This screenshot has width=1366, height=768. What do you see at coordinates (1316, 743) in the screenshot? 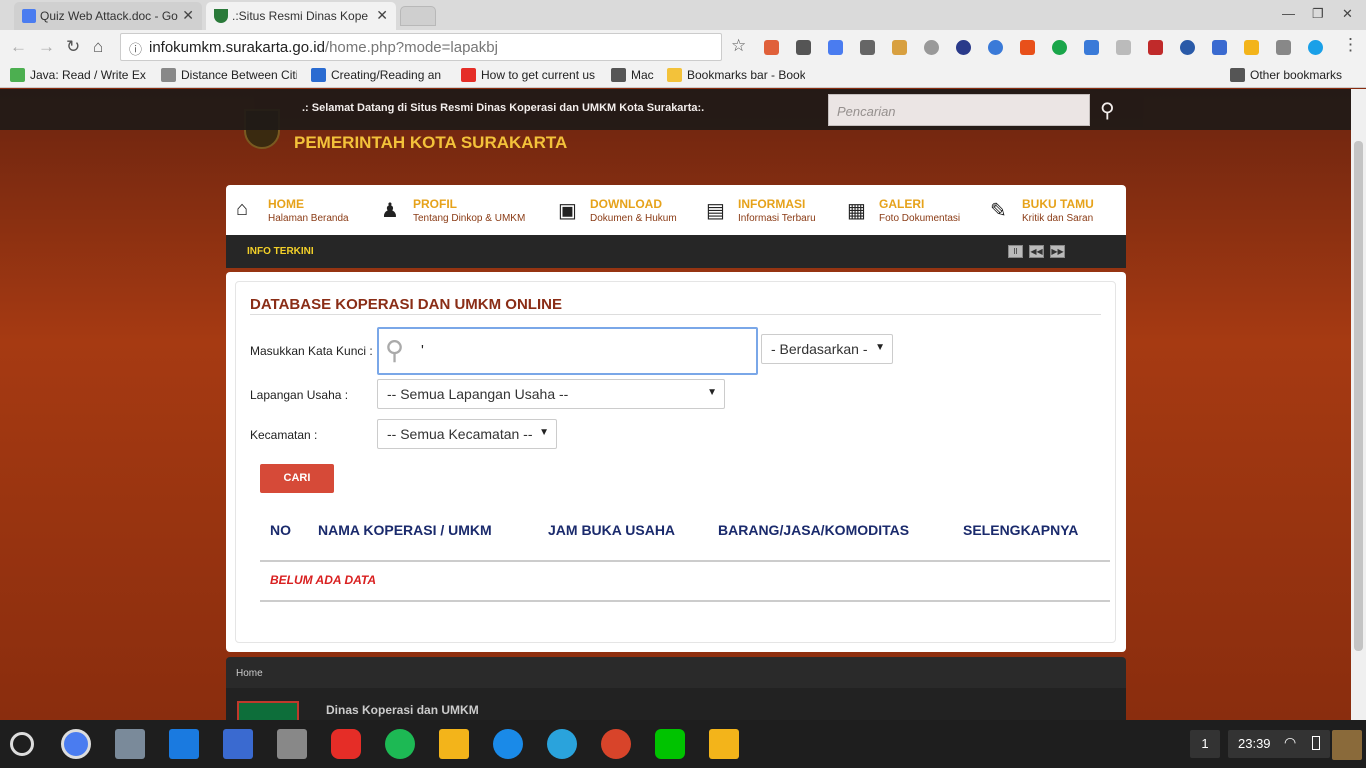
I see `battery-icon` at bounding box center [1316, 743].